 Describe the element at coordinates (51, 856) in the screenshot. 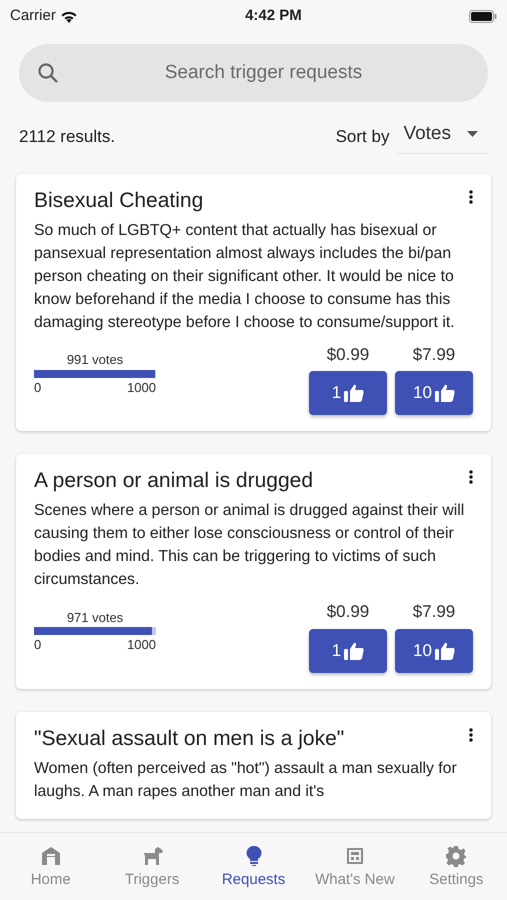

I see `home-icon` at that location.